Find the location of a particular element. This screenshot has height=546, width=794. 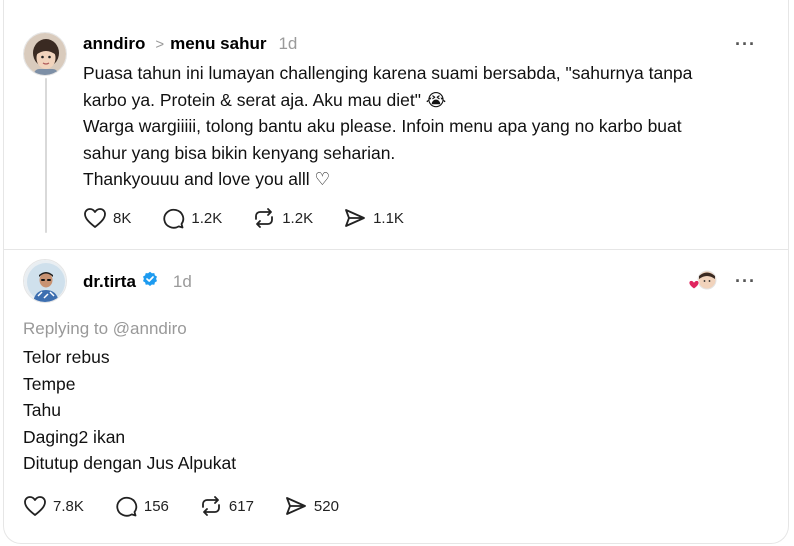

reply-line: Daging2 ikan is located at coordinates (74, 436).